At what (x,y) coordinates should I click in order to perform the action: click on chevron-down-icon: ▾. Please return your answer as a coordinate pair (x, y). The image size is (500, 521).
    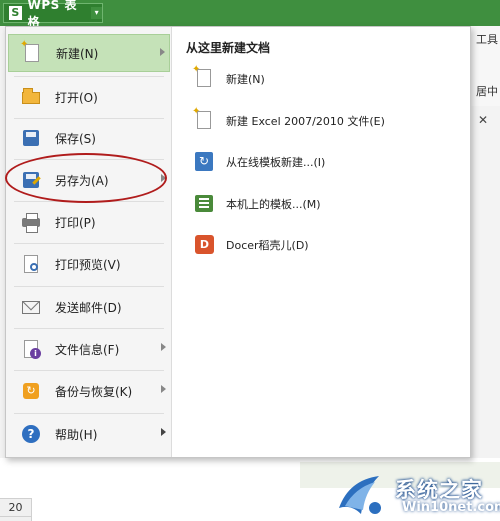
    Looking at the image, I should click on (97, 13).